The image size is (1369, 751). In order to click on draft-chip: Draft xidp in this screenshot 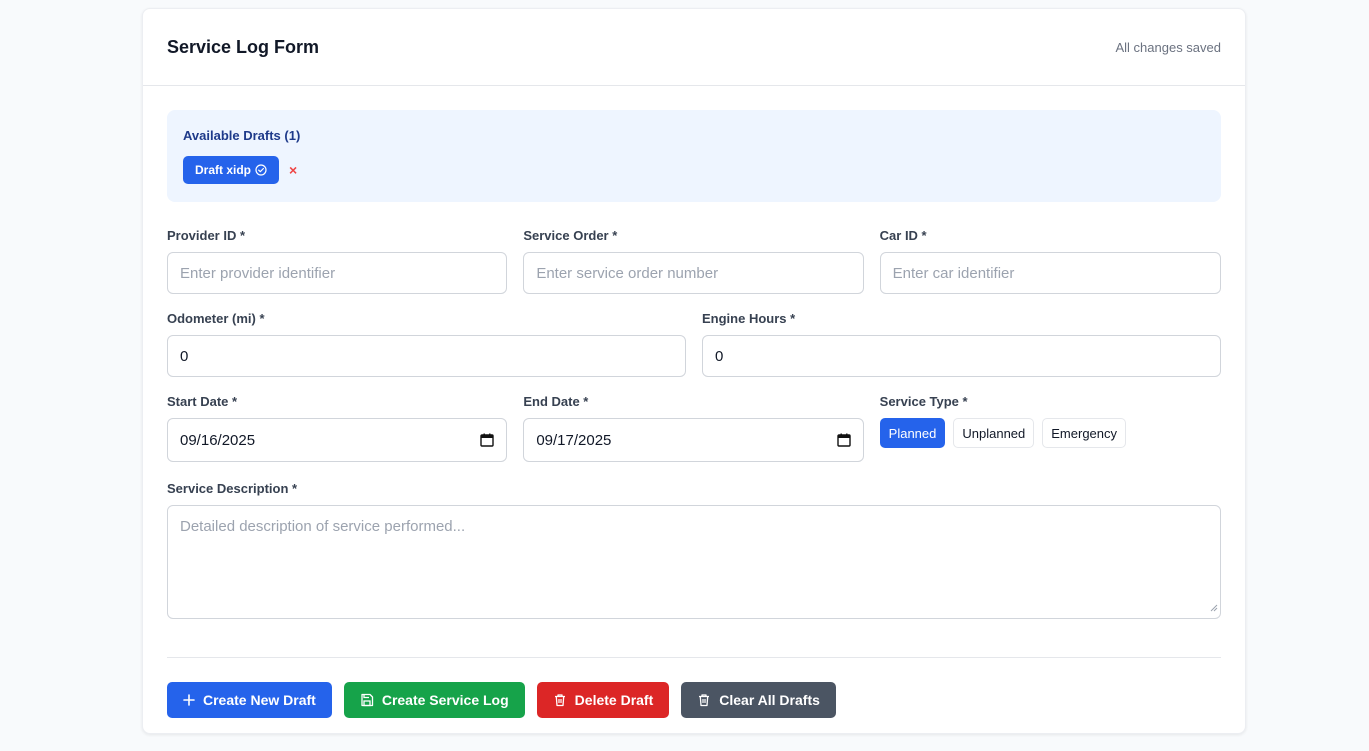, I will do `click(231, 170)`.